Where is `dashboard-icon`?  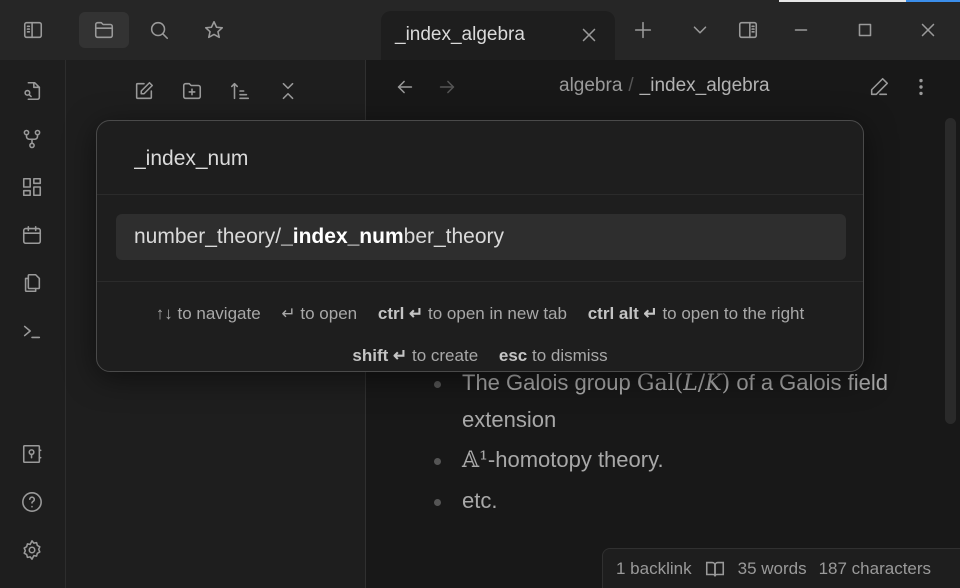 dashboard-icon is located at coordinates (32, 187).